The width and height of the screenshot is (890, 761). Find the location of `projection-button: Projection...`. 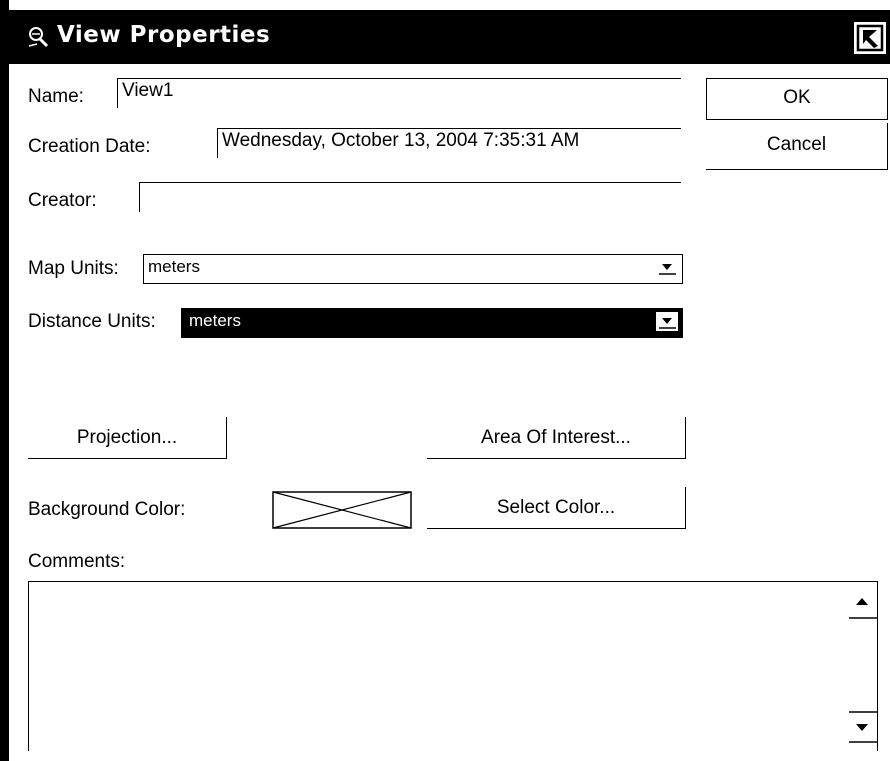

projection-button: Projection... is located at coordinates (127, 438).